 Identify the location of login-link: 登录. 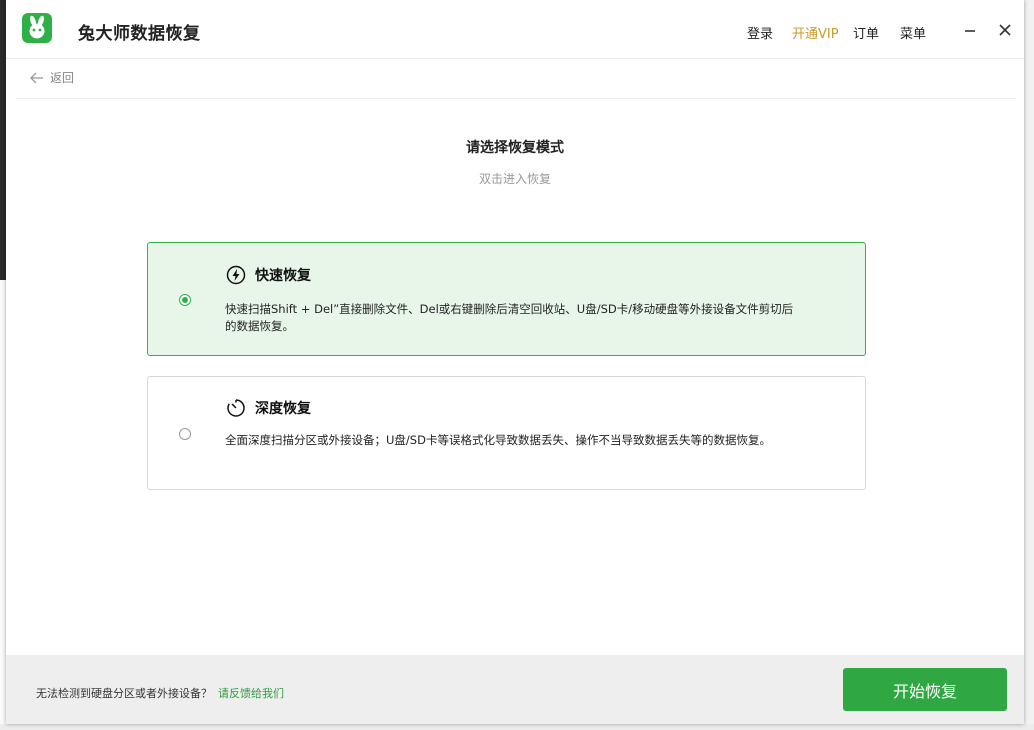
(760, 32).